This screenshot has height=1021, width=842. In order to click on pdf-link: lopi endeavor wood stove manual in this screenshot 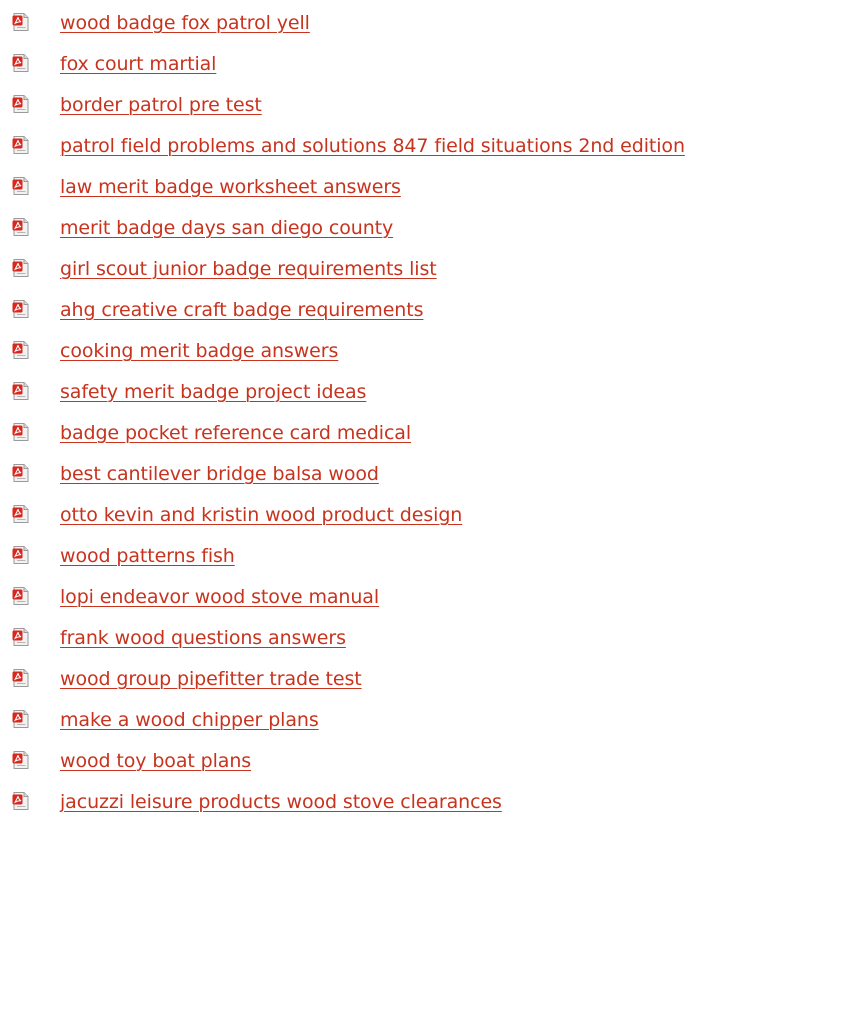, I will do `click(219, 597)`.